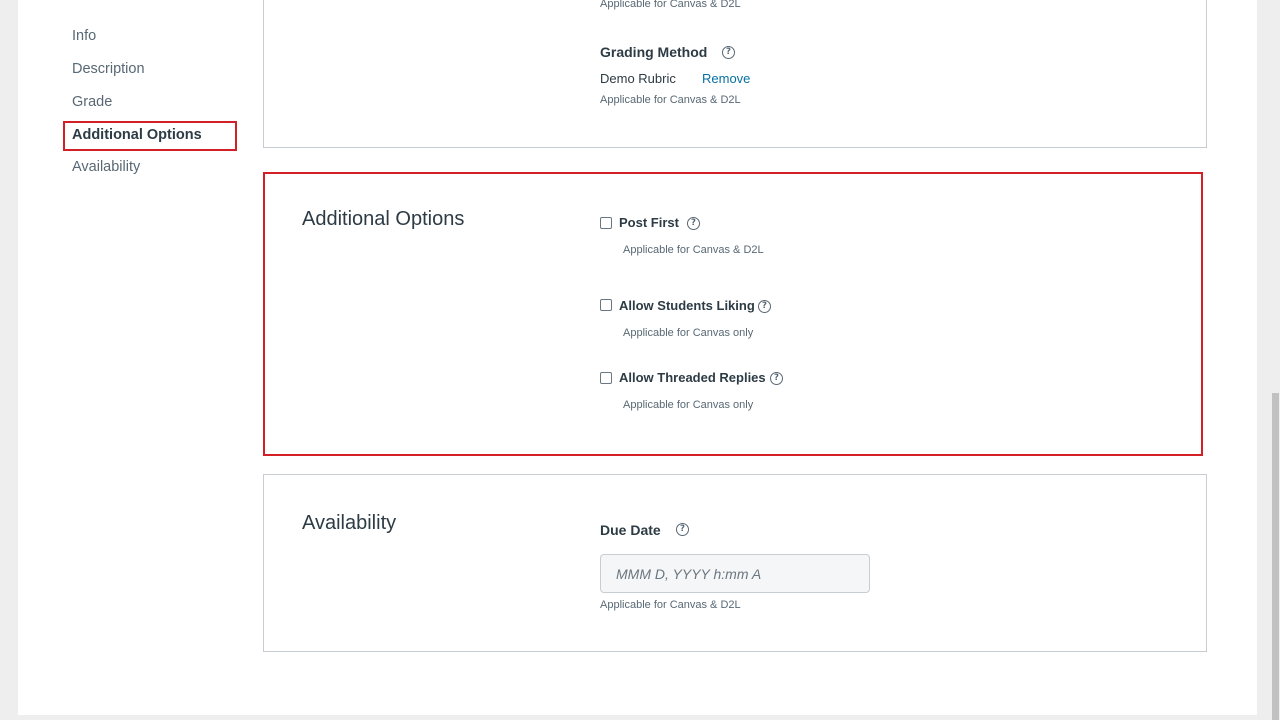 The image size is (1280, 720). Describe the element at coordinates (693, 223) in the screenshot. I see `post-first-help-icon: ?` at that location.